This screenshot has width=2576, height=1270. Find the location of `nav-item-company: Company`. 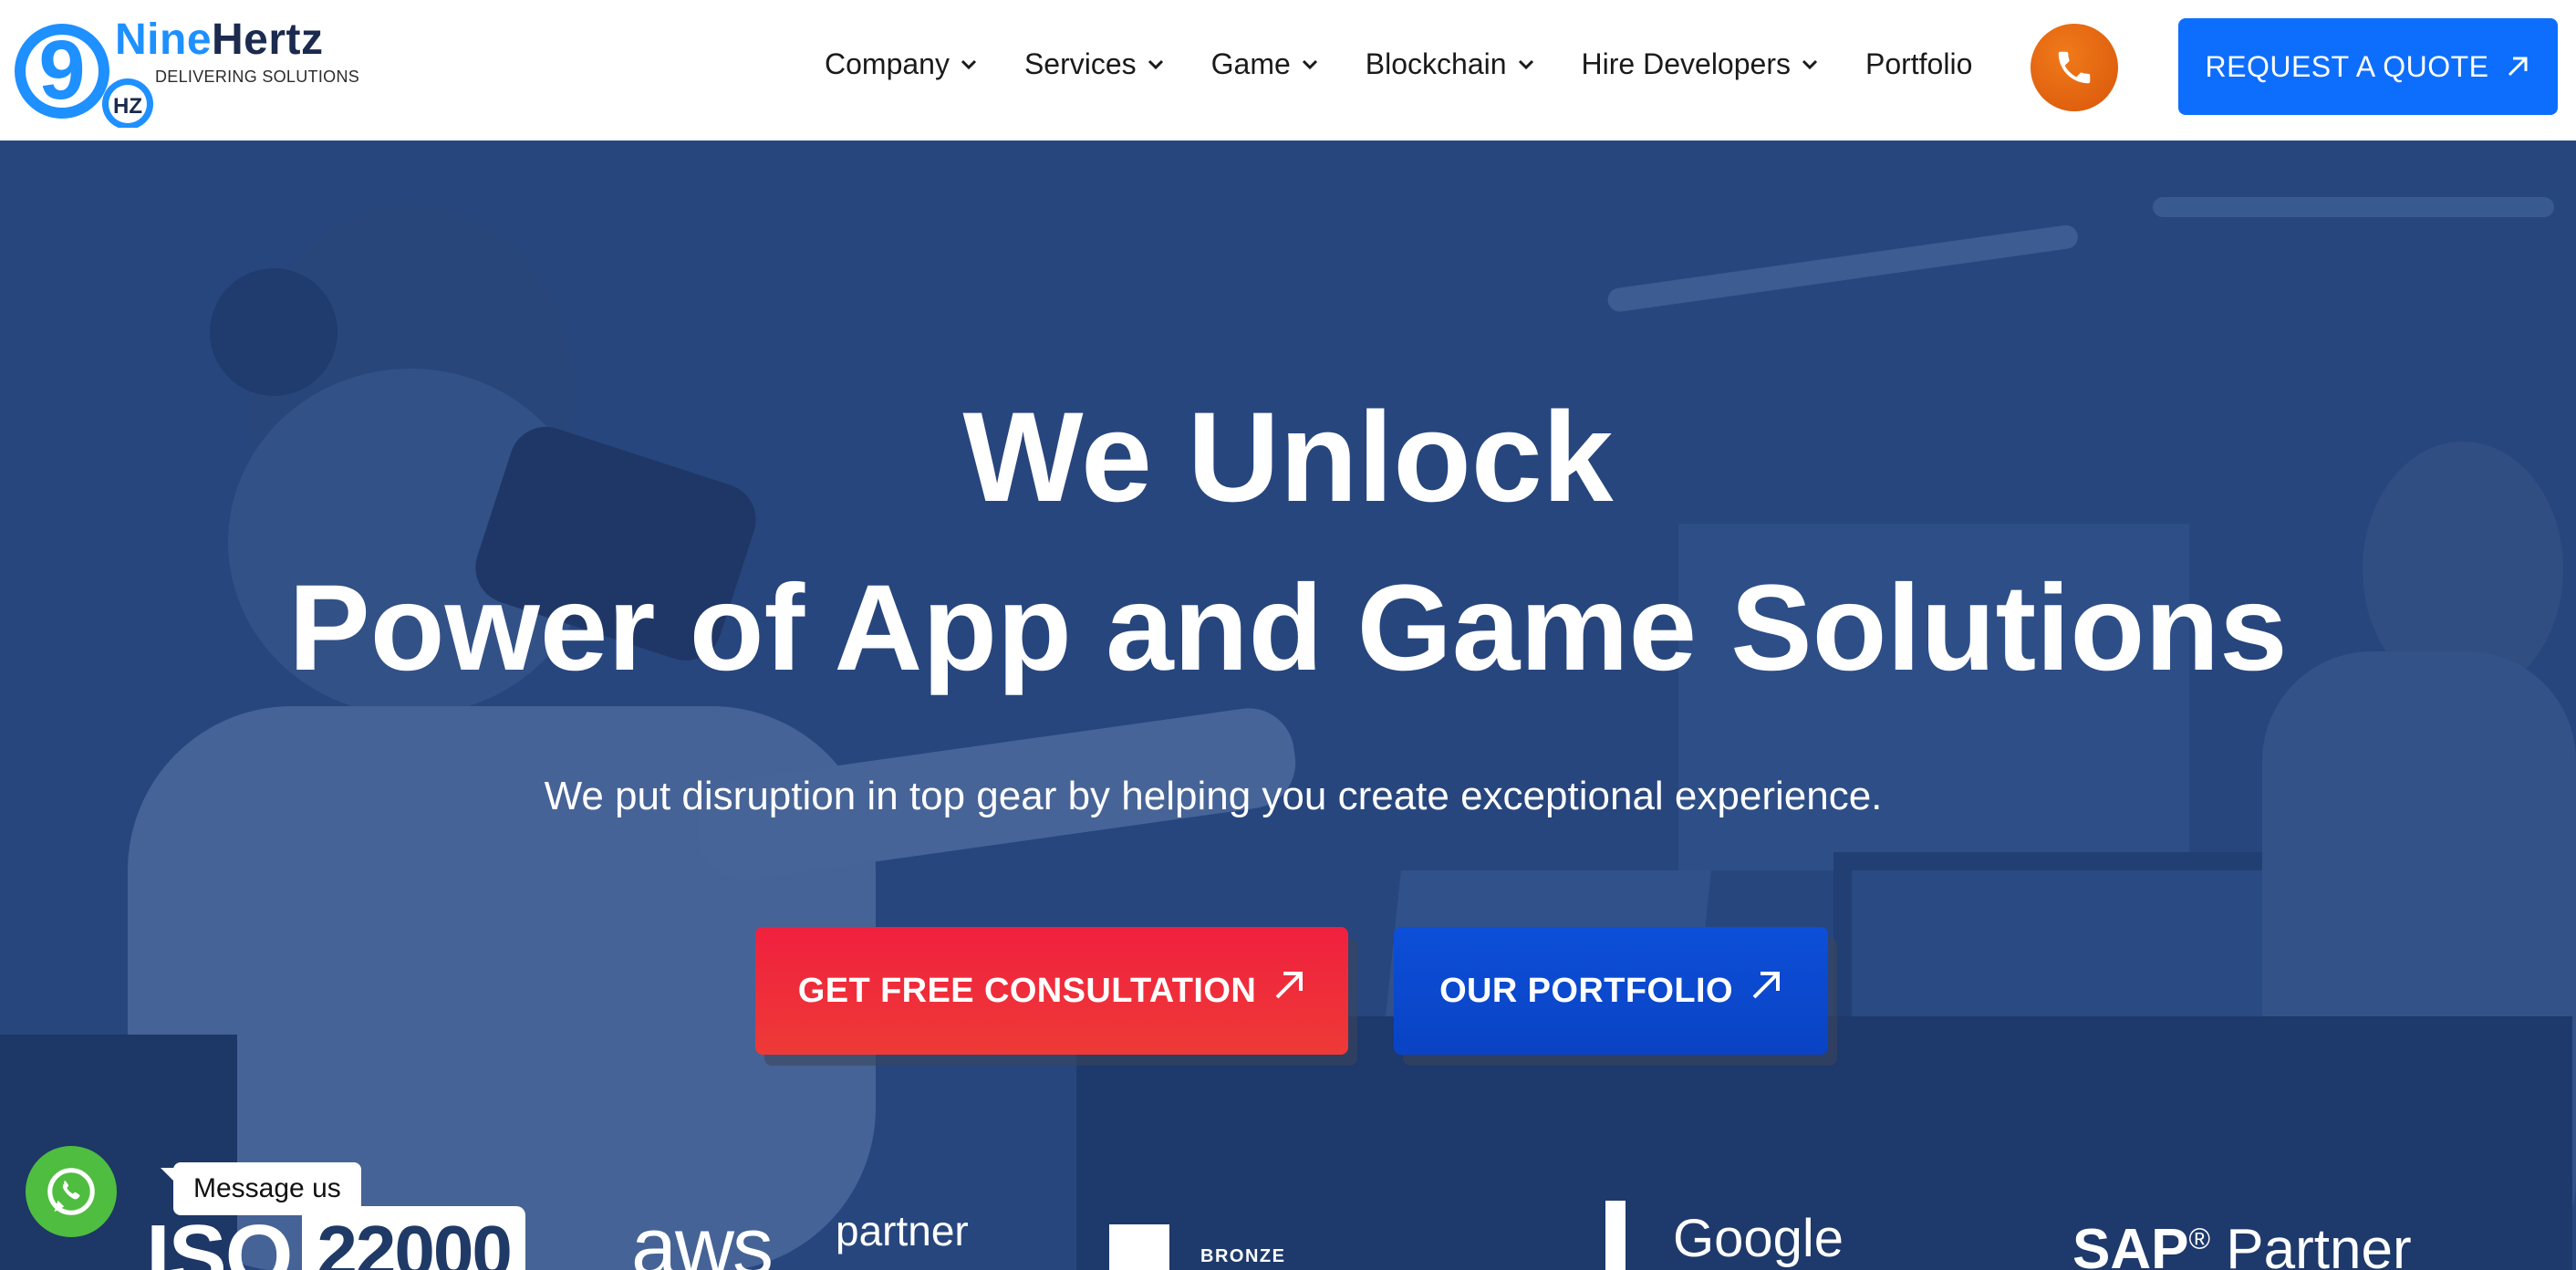

nav-item-company: Company is located at coordinates (902, 64).